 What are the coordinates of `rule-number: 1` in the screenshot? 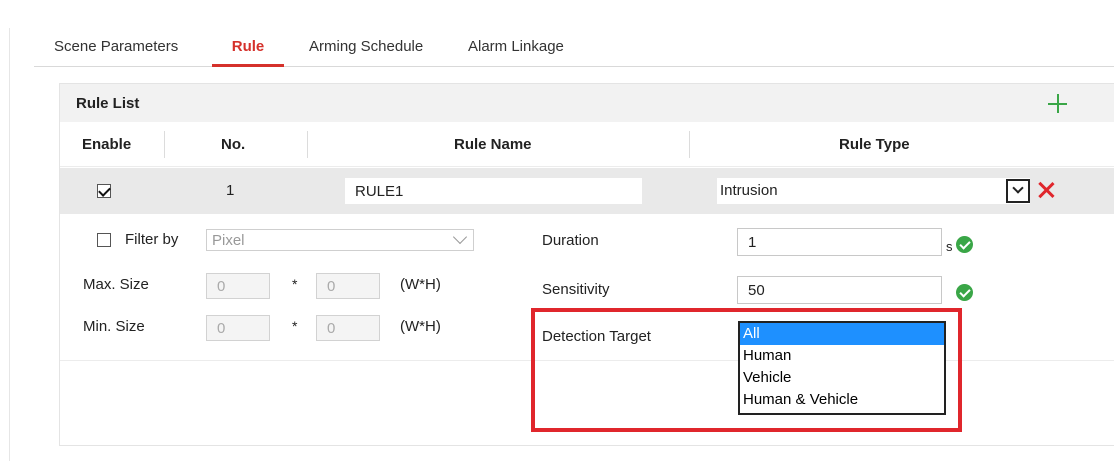 It's located at (230, 190).